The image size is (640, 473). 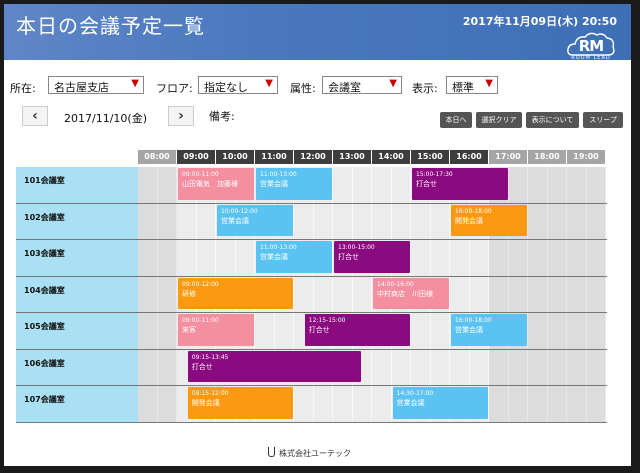 I want to click on hour-header: 09:00, so click(x=196, y=157).